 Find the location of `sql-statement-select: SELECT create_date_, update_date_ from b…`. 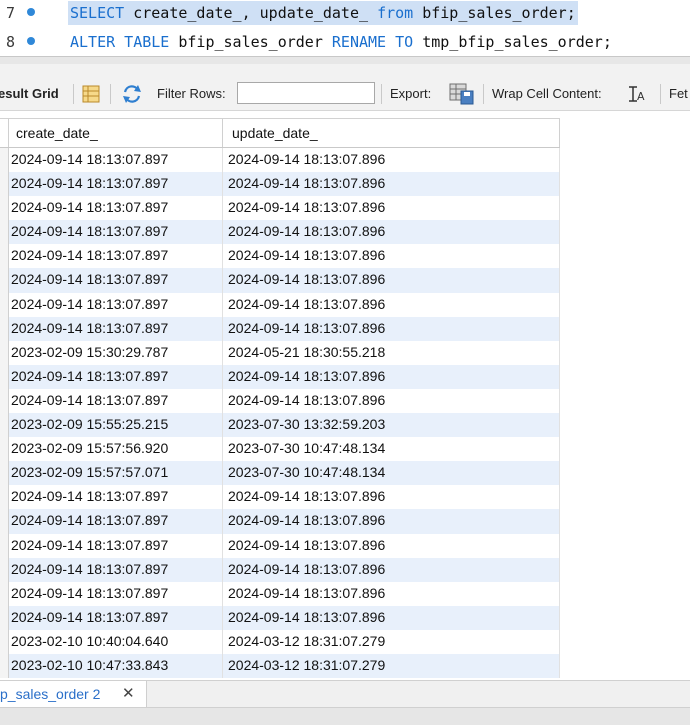

sql-statement-select: SELECT create_date_, update_date_ from b… is located at coordinates (323, 13).